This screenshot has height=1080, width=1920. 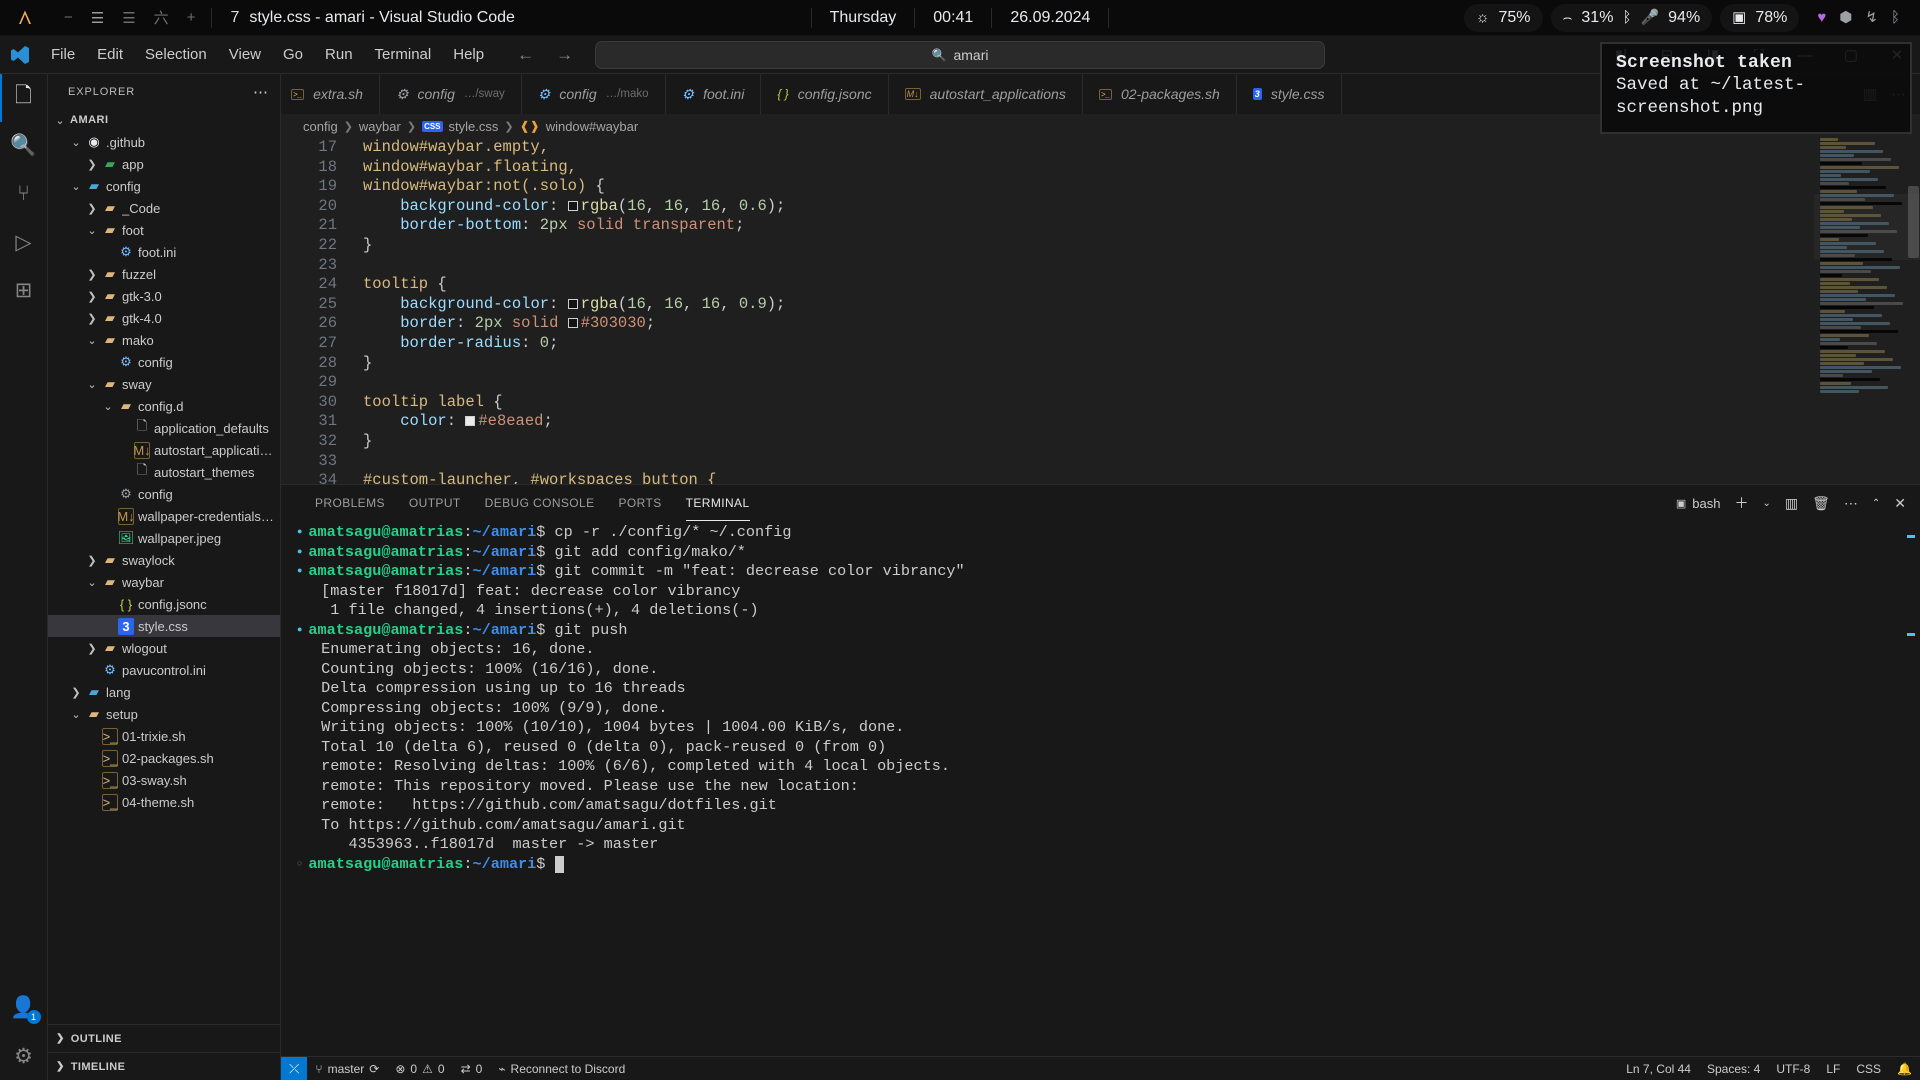 I want to click on remote-indicator-button: ⤫, so click(x=294, y=1068).